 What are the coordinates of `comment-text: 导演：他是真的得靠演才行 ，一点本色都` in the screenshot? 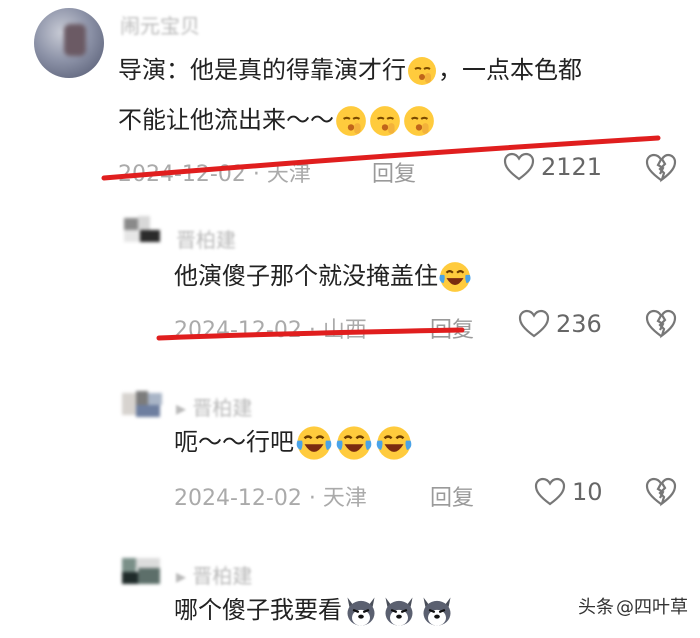 It's located at (350, 70).